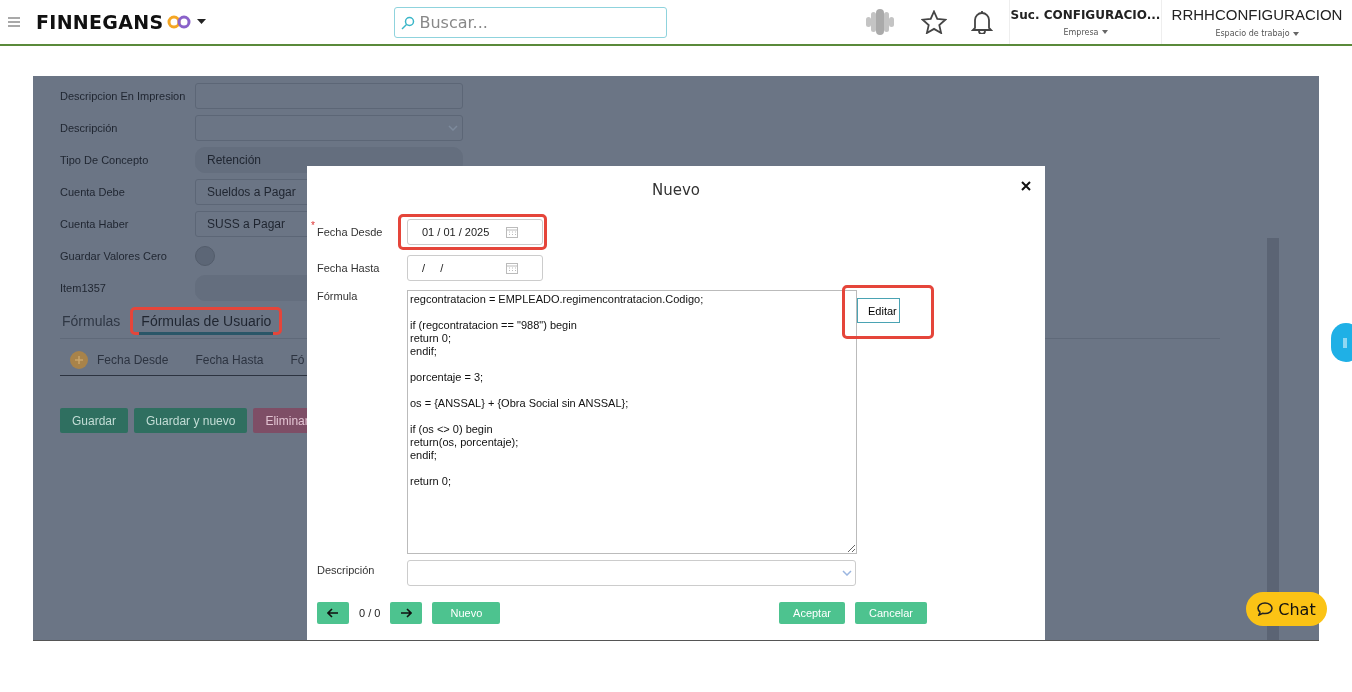  I want to click on grip-icon, so click(1345, 342).